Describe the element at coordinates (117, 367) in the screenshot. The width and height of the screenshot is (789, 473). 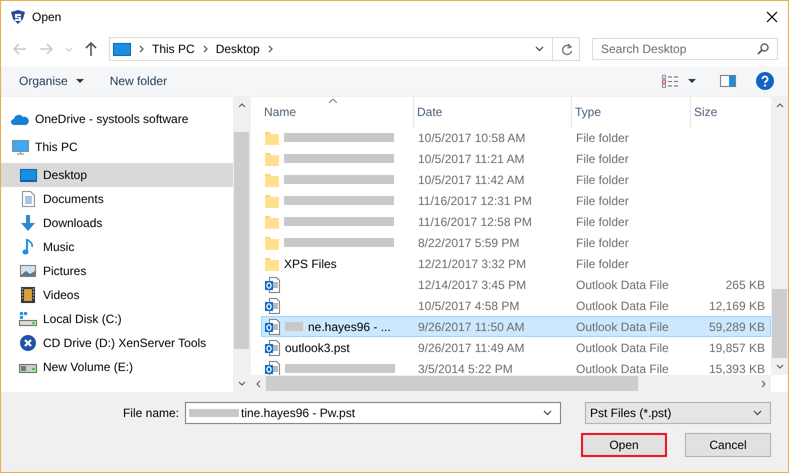
I see `nav-item: New Volume (E:)` at that location.